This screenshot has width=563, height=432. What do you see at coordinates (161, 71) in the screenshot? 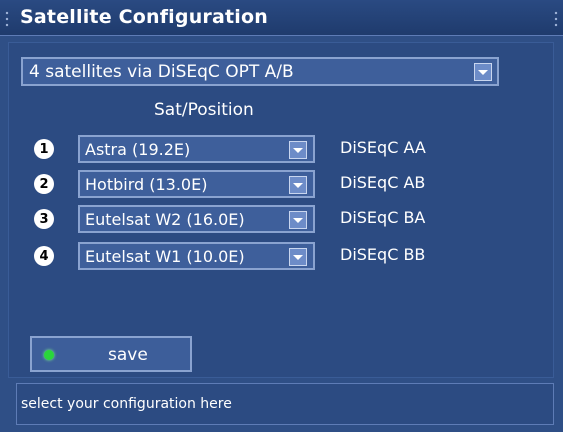
I see `configuration-mode-value: 4 satellites via DiSEqC OPT A/B` at bounding box center [161, 71].